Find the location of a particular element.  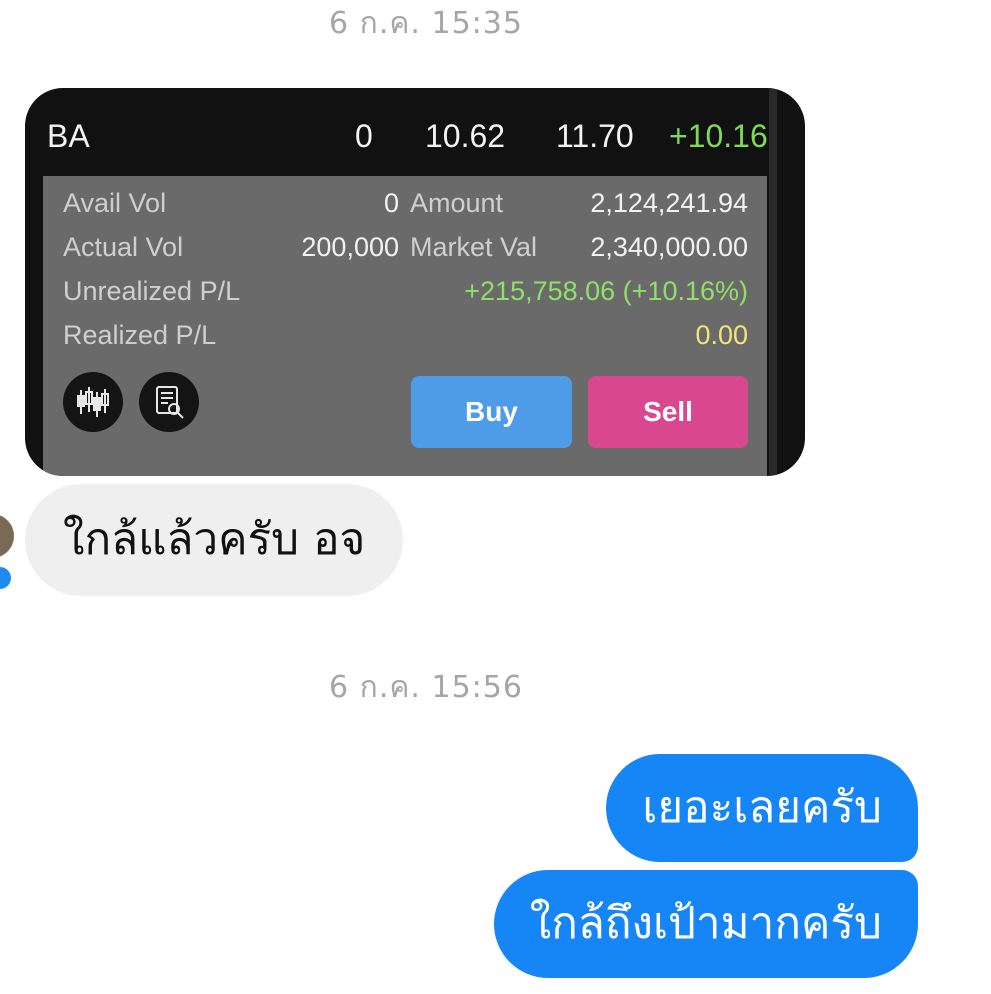

unrealized-pl-value: +215,758.06 (+10.16%) is located at coordinates (606, 291).